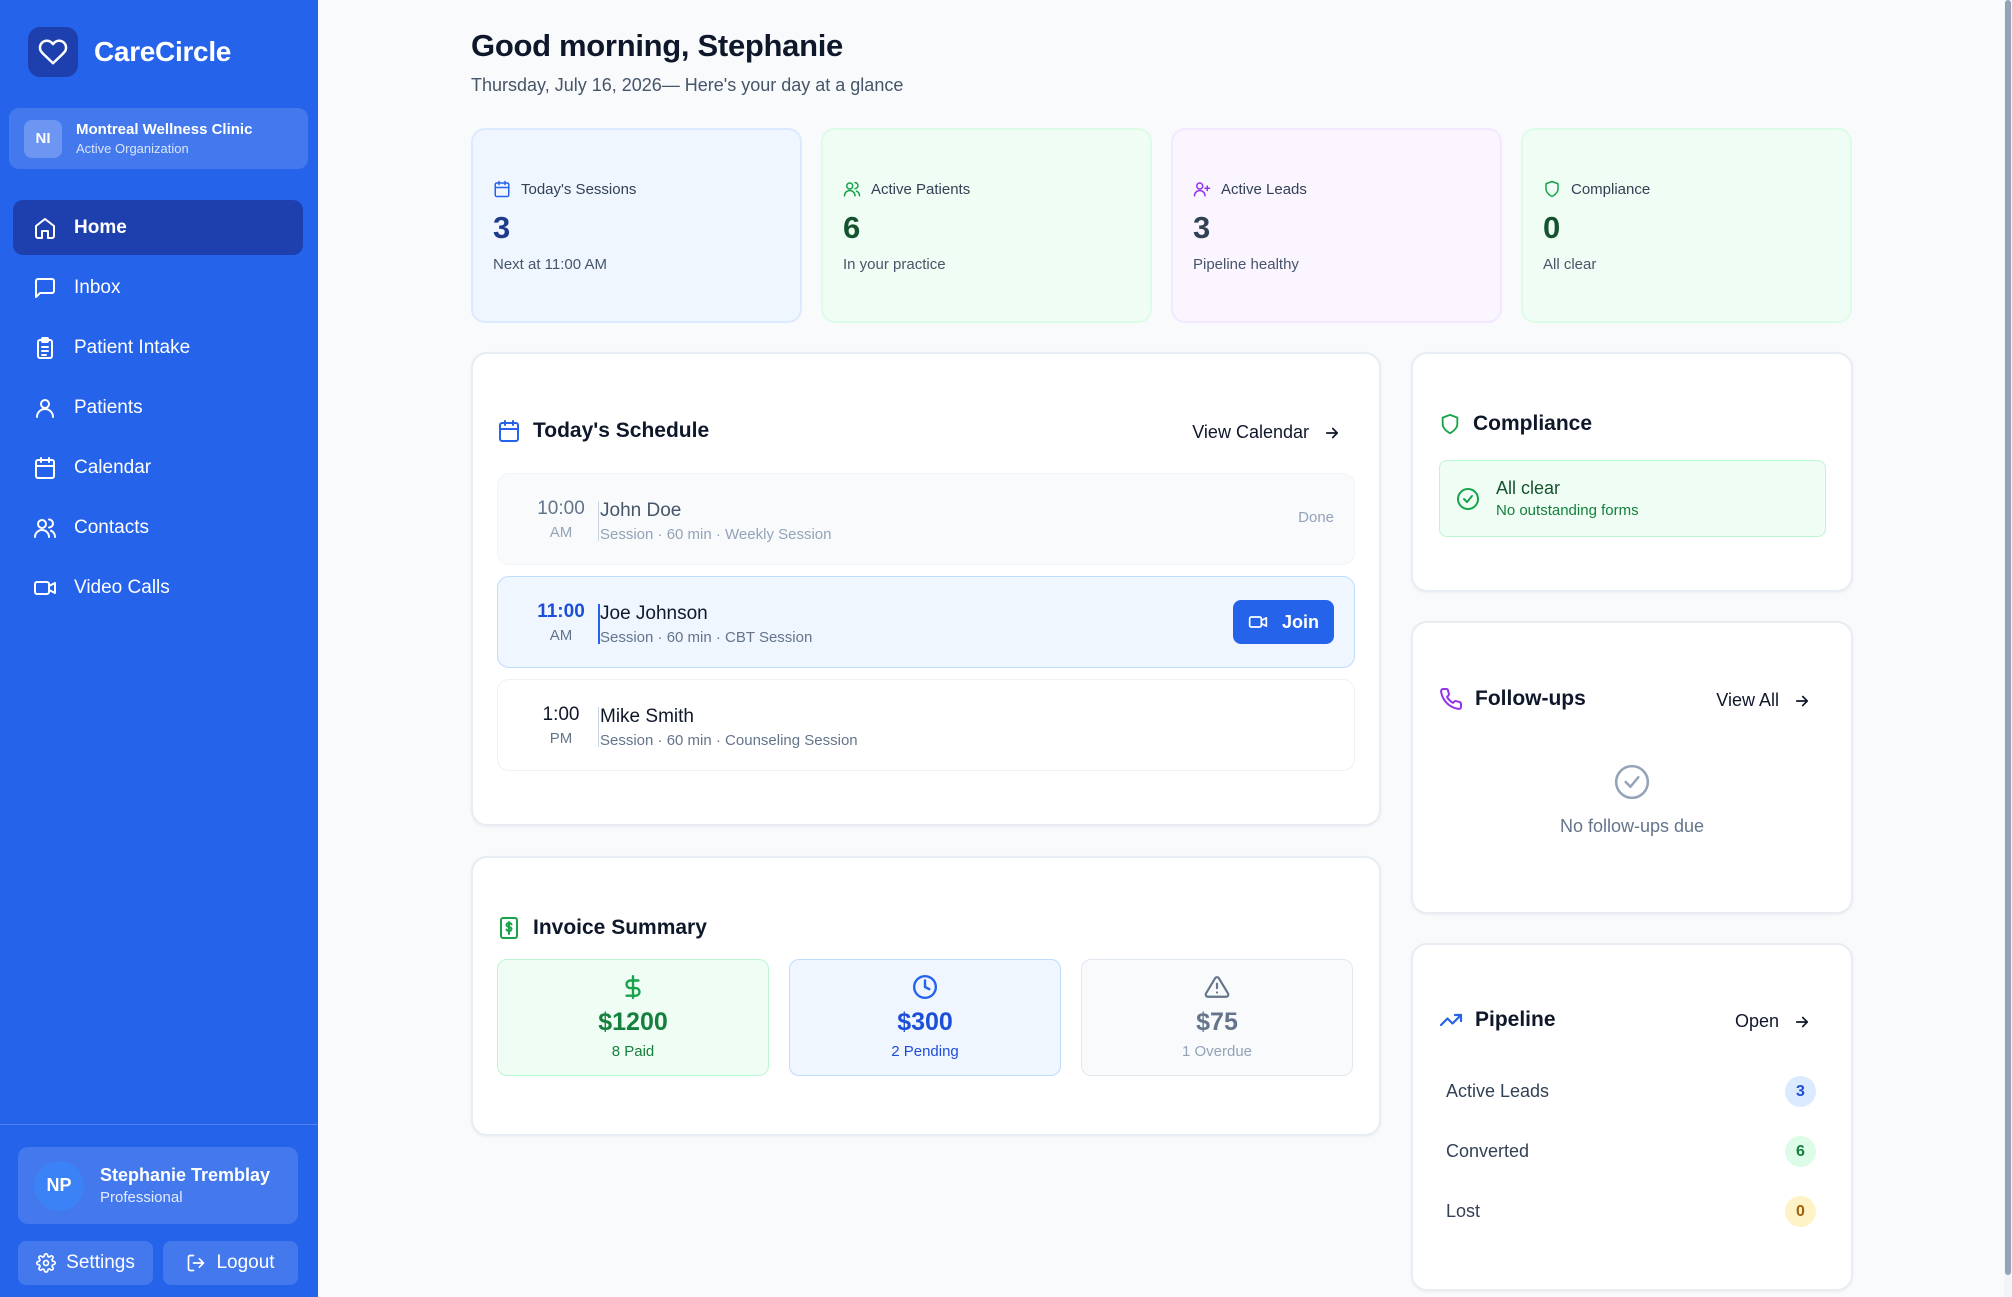  What do you see at coordinates (1800, 1091) in the screenshot?
I see `pipeline-count-badge: 3` at bounding box center [1800, 1091].